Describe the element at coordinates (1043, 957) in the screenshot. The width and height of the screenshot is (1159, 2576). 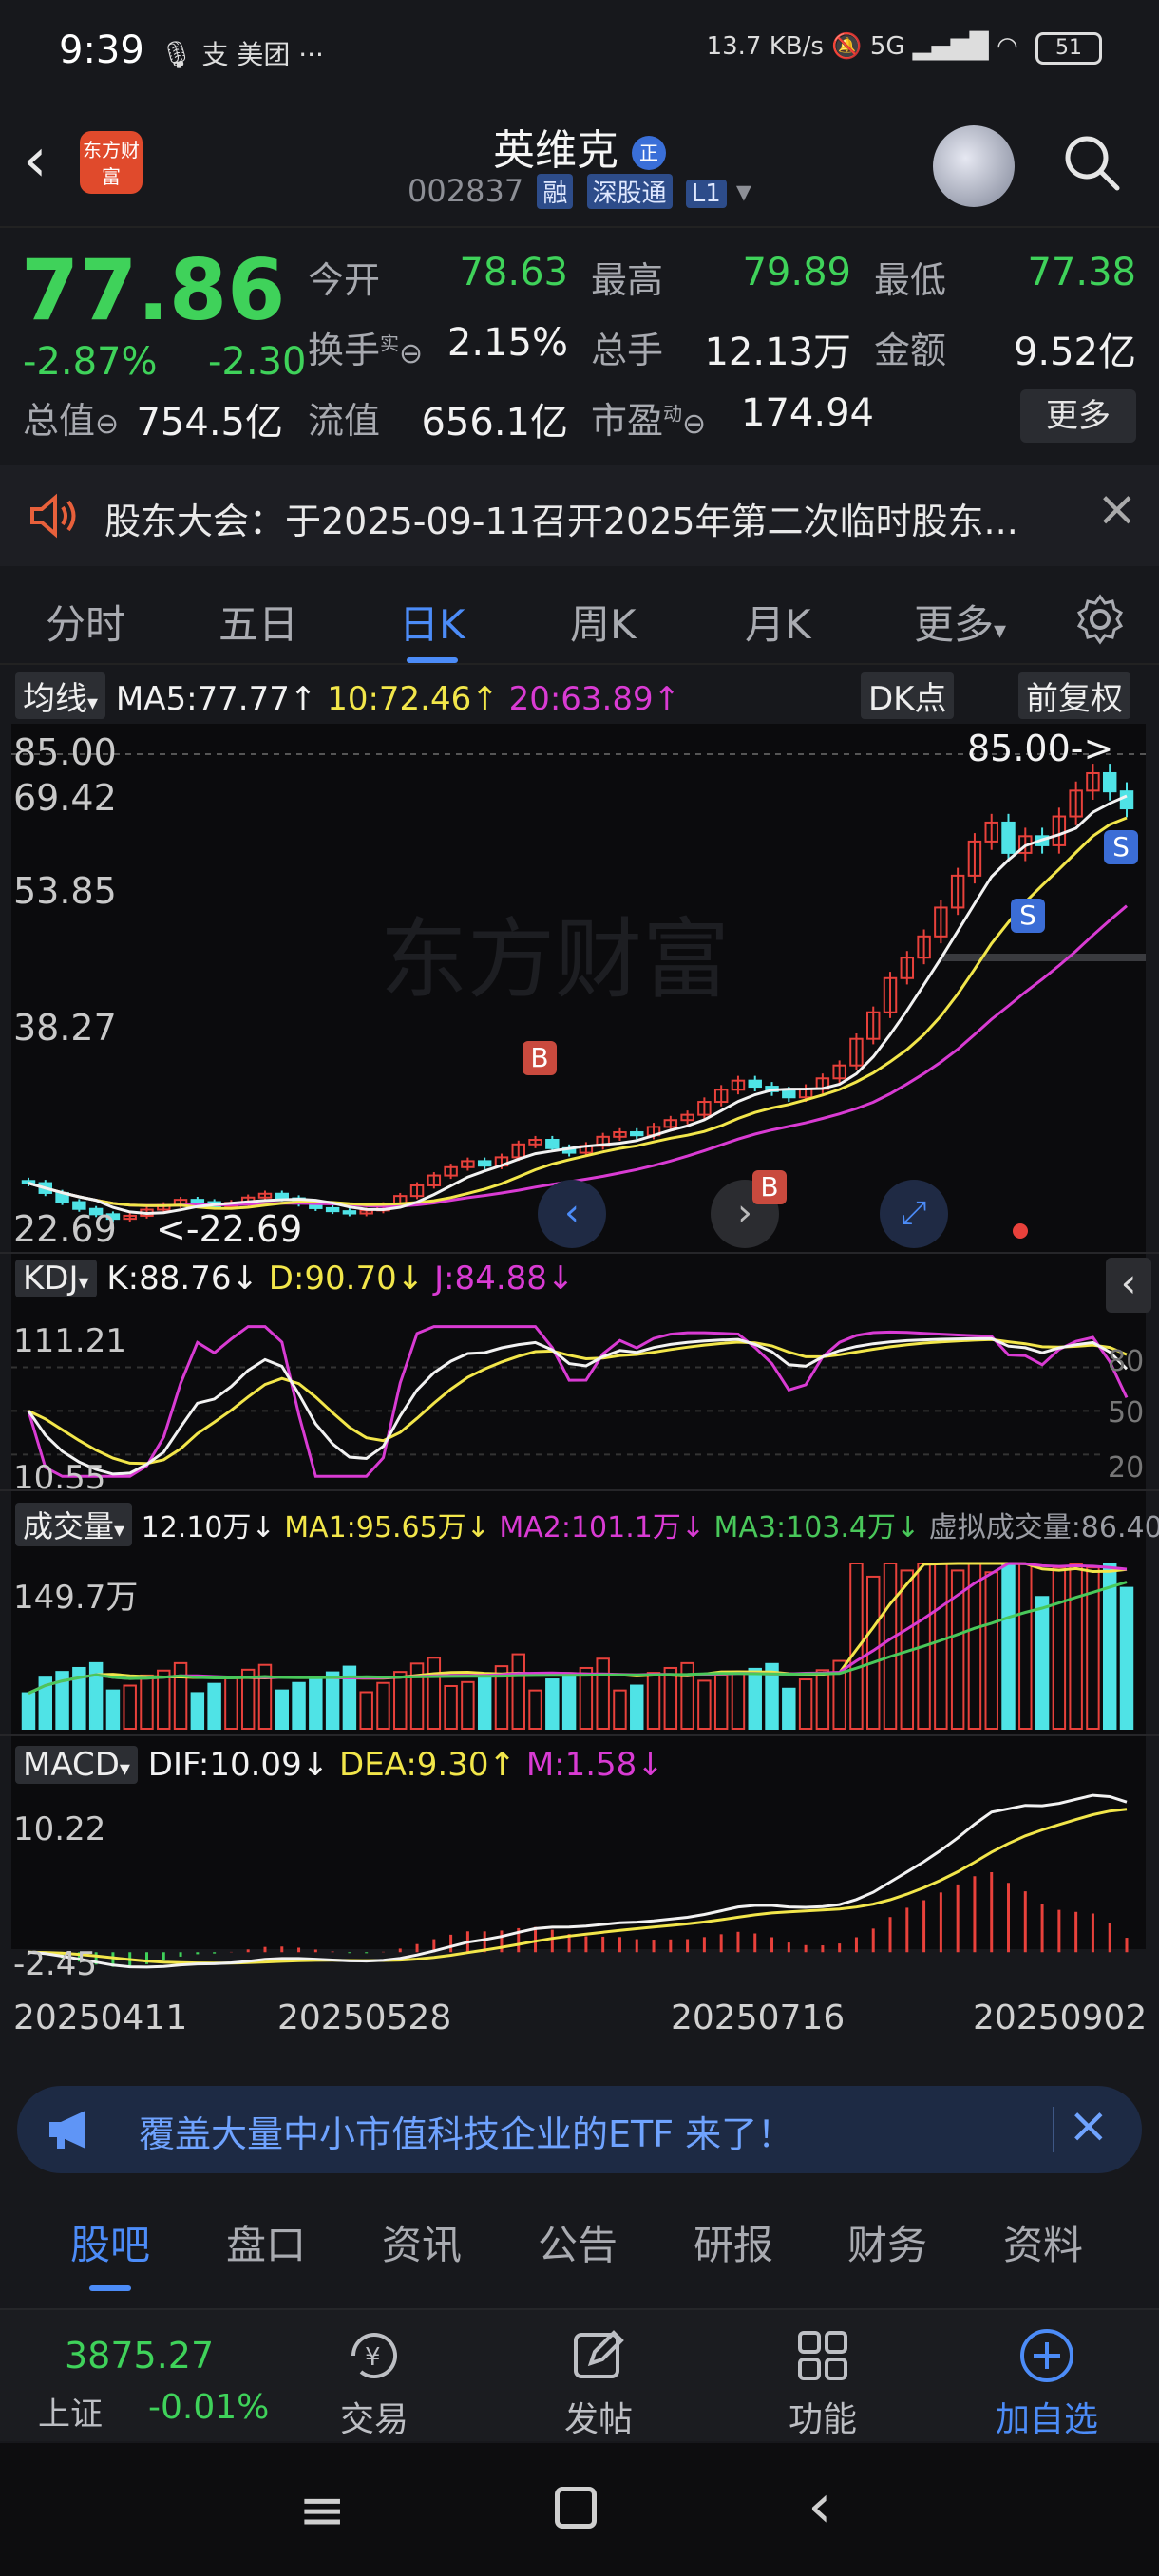
I see `resistance-band` at that location.